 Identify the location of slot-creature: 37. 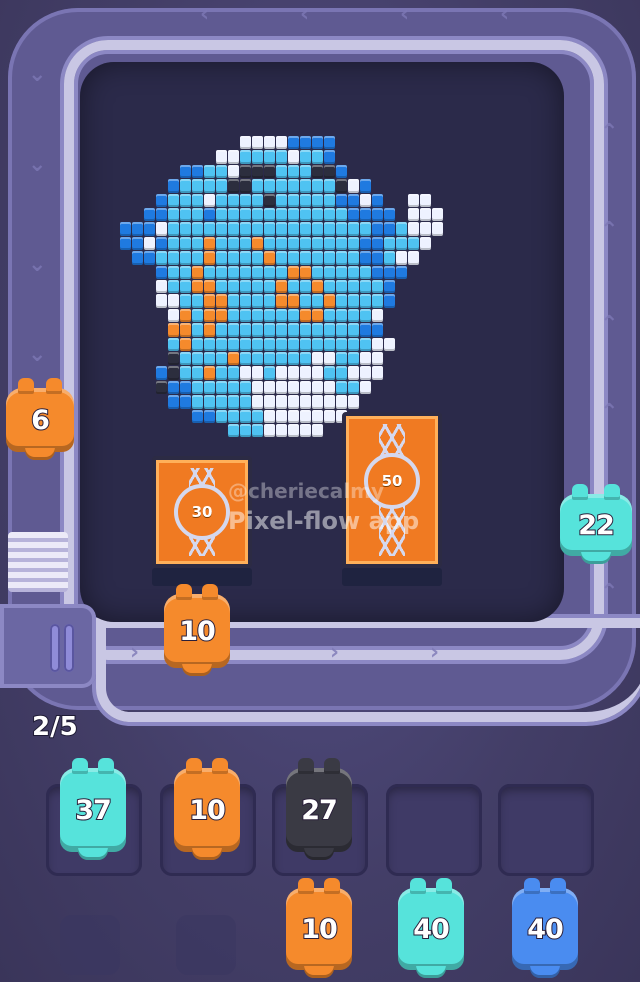
(93, 809).